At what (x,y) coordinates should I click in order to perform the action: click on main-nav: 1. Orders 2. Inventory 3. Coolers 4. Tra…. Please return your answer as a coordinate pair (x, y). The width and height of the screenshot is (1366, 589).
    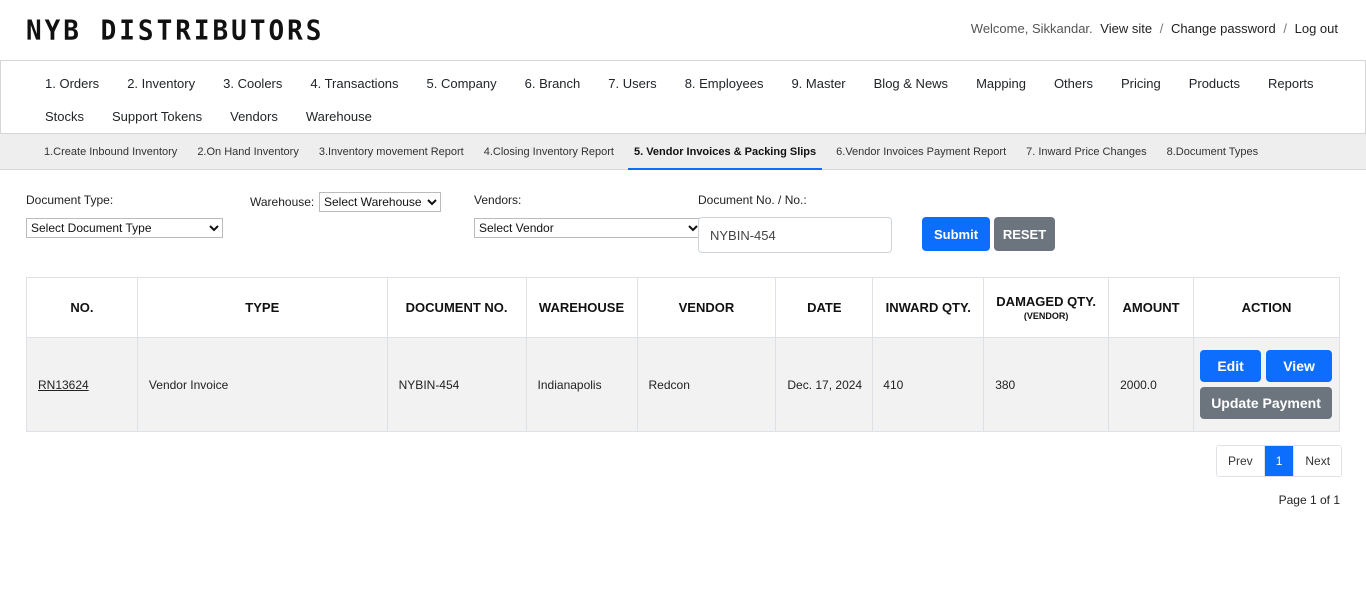
    Looking at the image, I should click on (683, 97).